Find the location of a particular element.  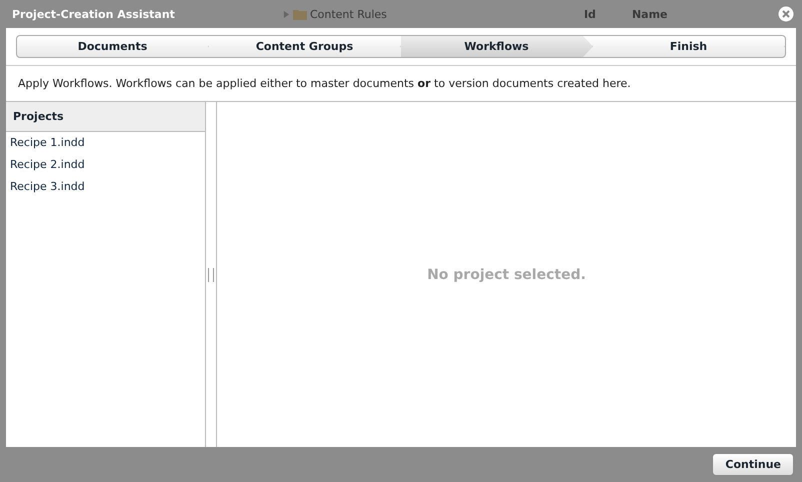

grip-icon is located at coordinates (211, 275).